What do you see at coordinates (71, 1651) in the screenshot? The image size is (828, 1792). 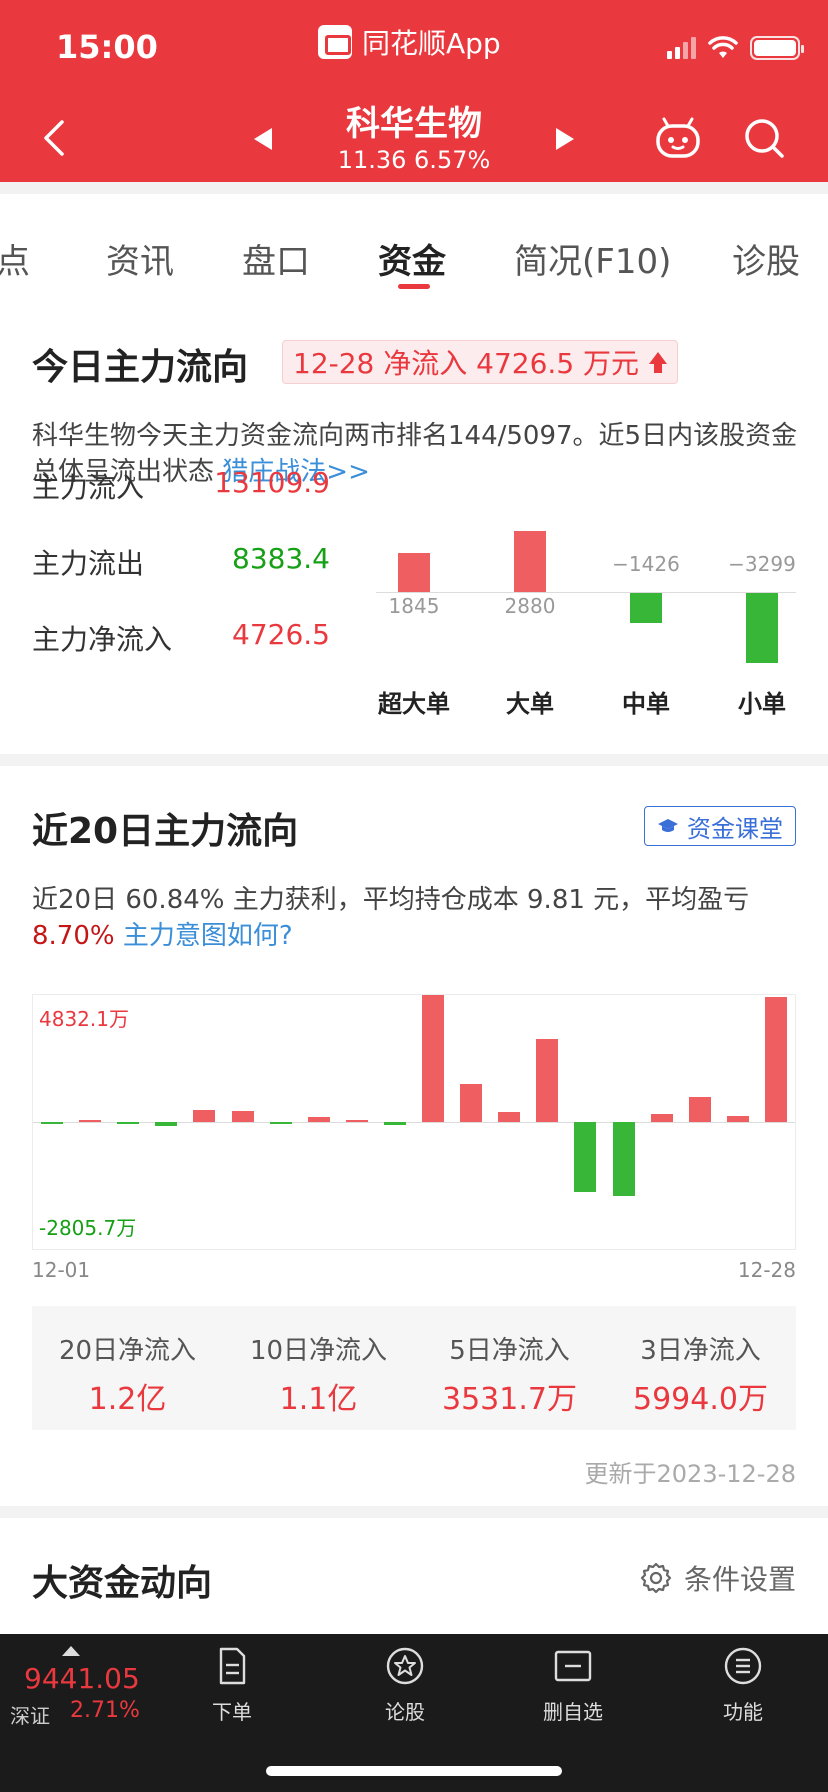 I see `index-up-icon` at bounding box center [71, 1651].